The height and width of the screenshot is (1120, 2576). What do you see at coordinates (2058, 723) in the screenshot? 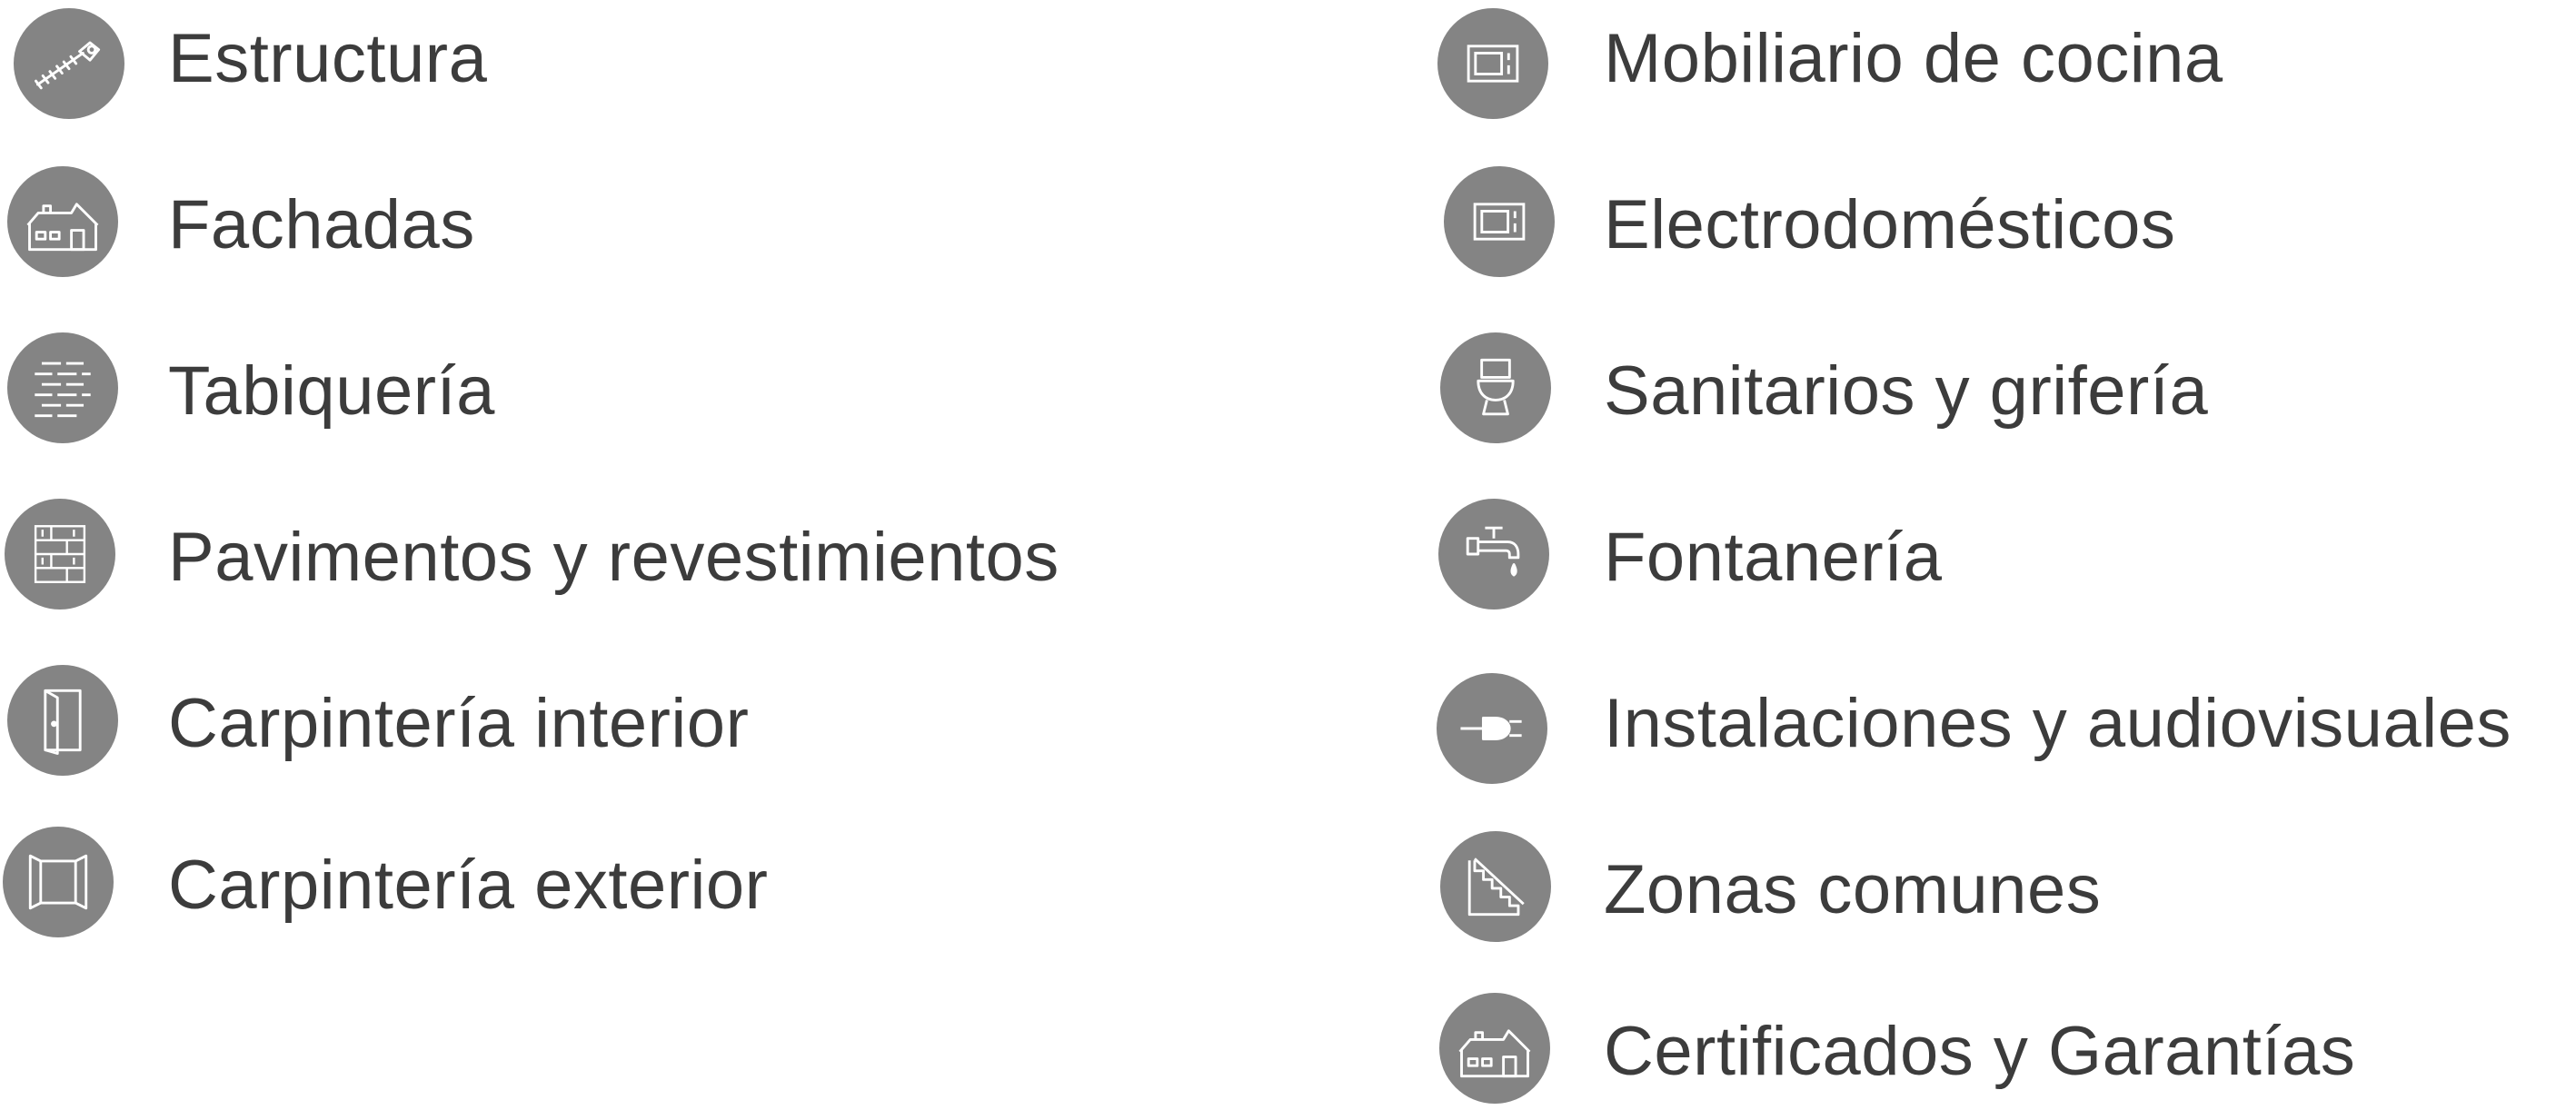
I see `category-label: Instalaciones y audiovisuales` at bounding box center [2058, 723].